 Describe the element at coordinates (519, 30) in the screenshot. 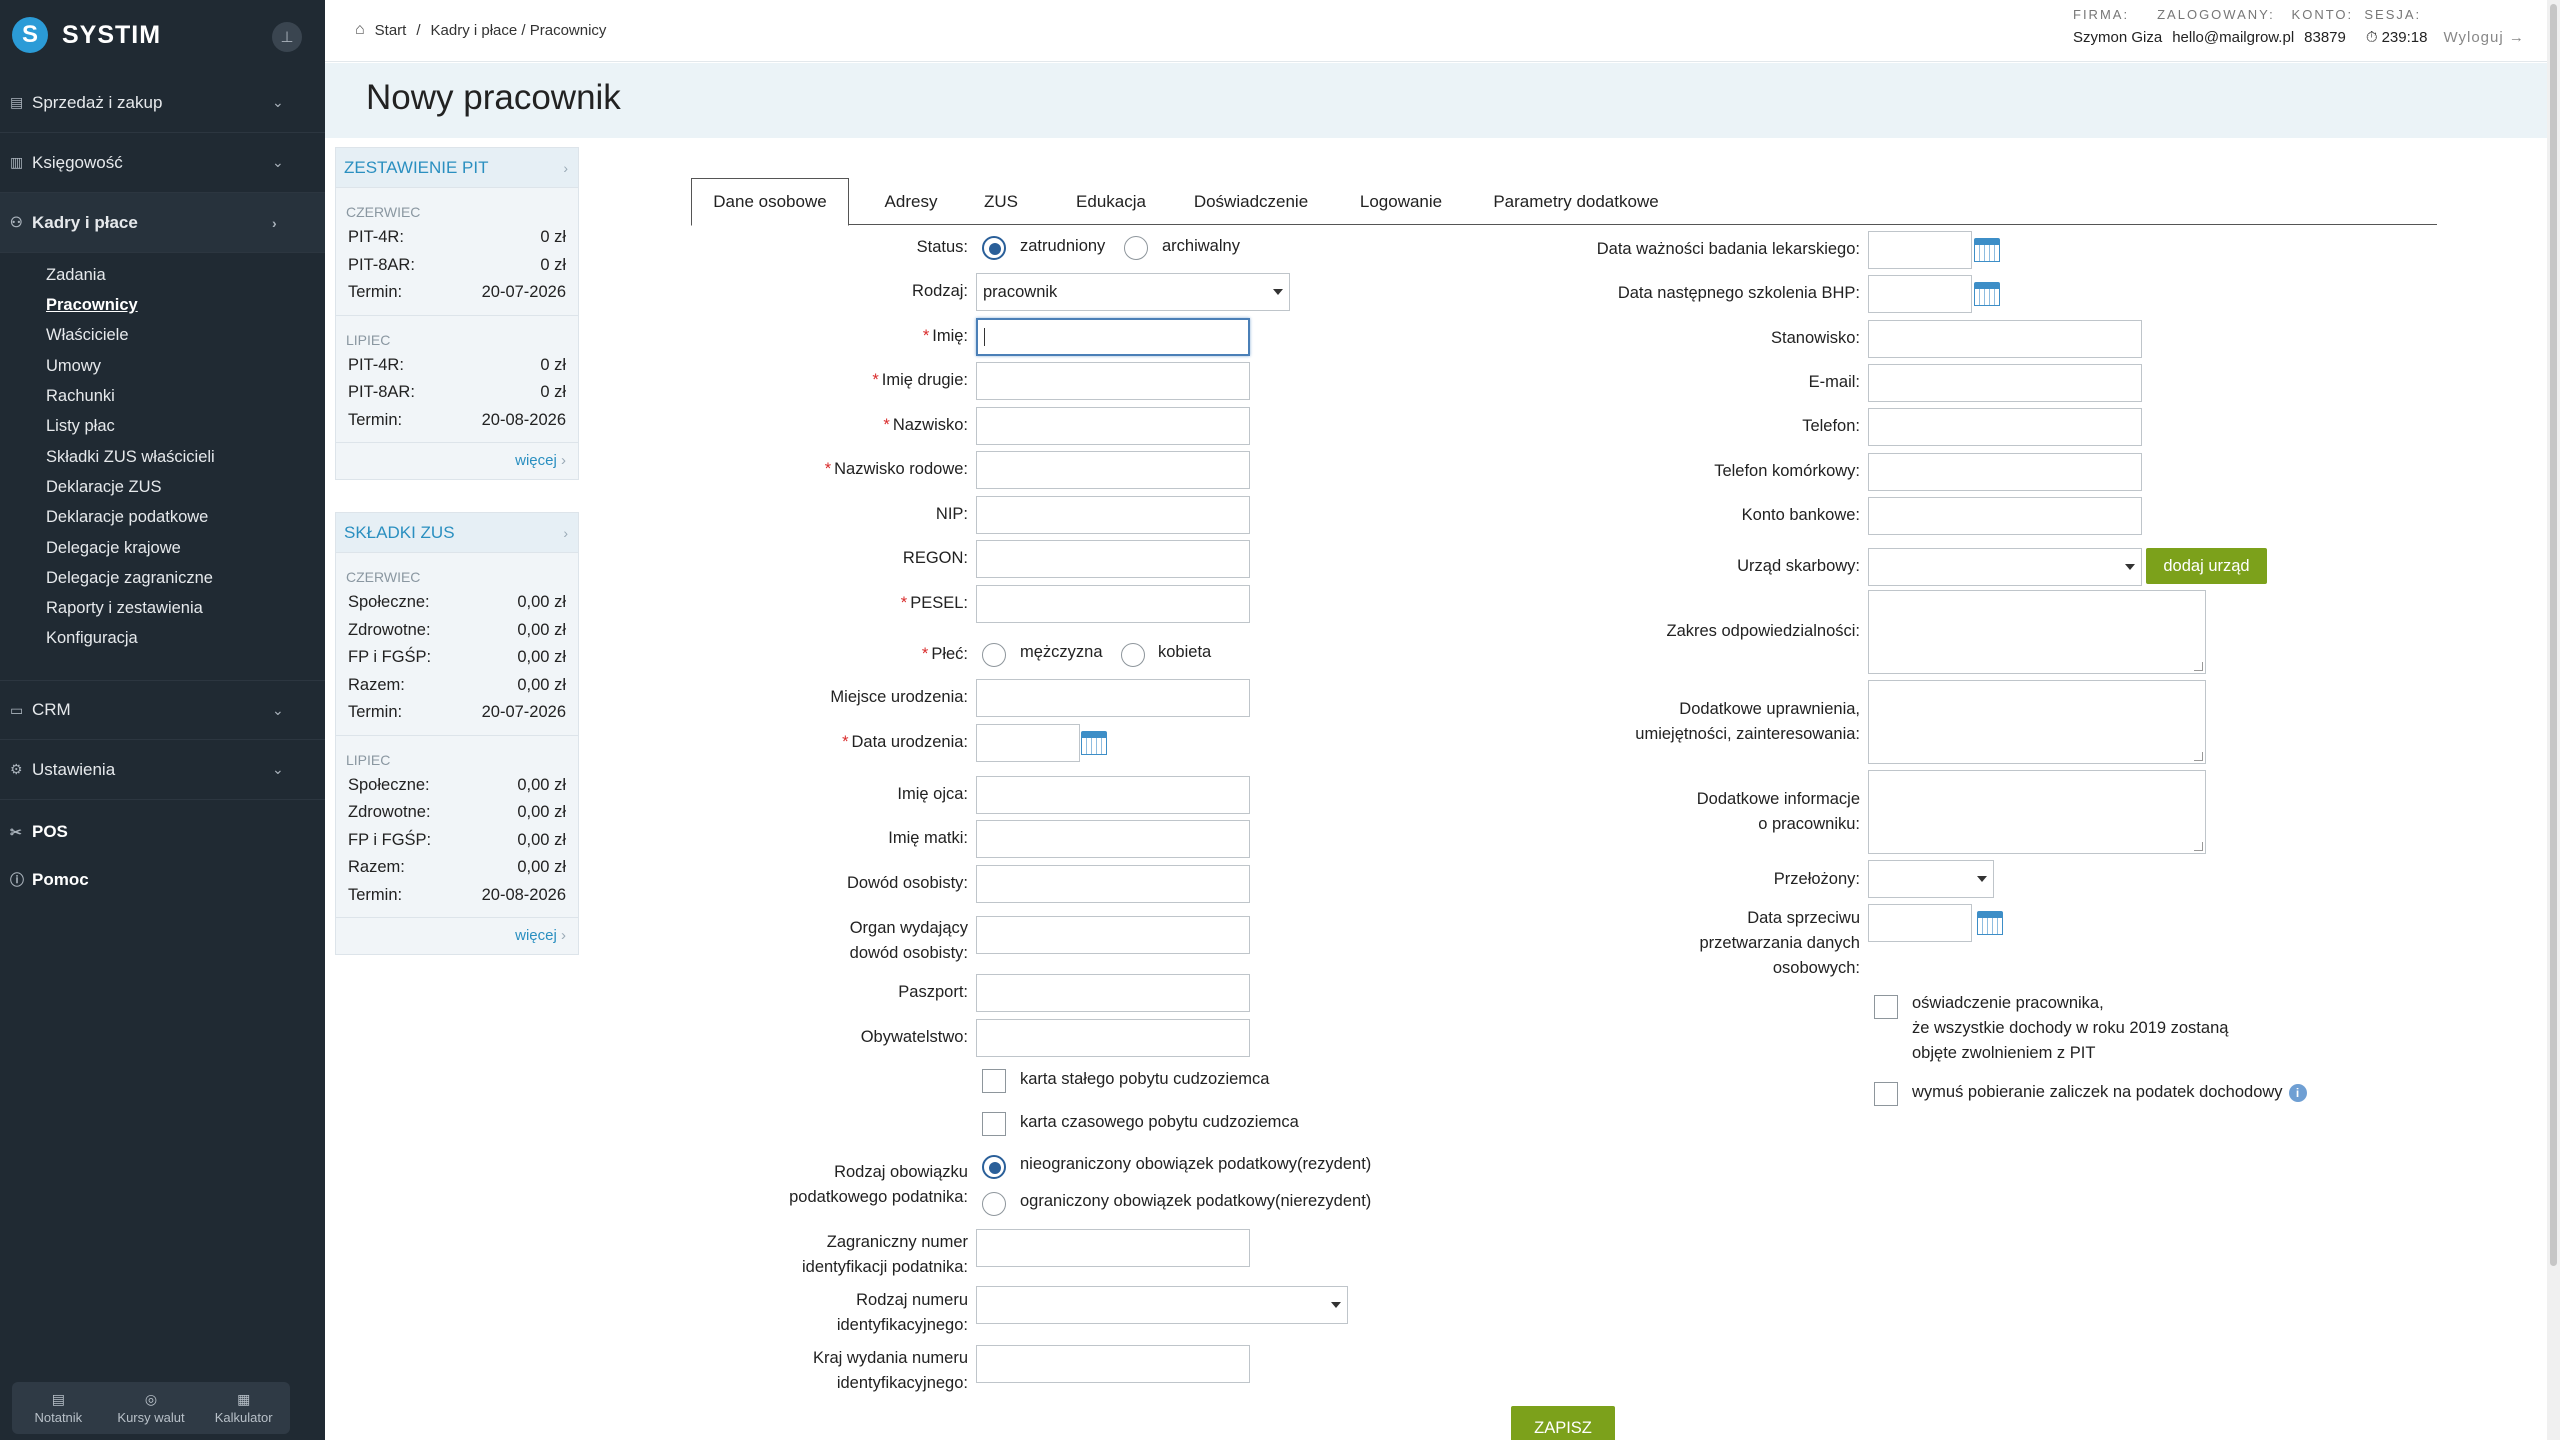

I see `breadcrumb-current: Kadry i płace / Pracownicy` at that location.